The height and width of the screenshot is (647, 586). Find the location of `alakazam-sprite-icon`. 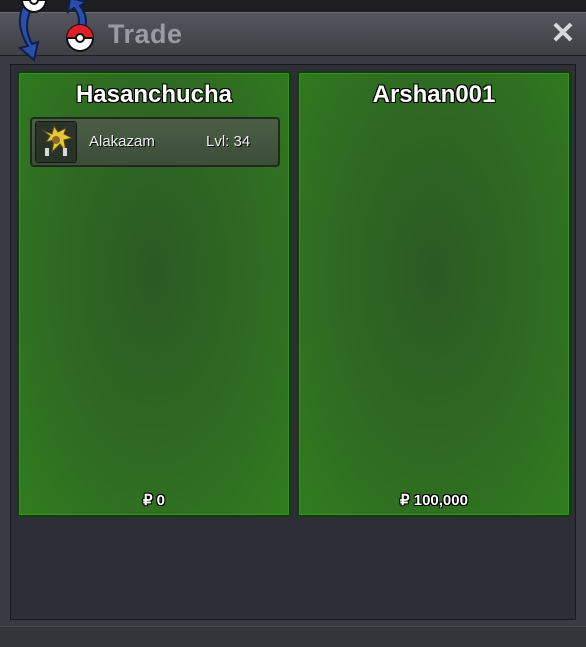

alakazam-sprite-icon is located at coordinates (56, 142).